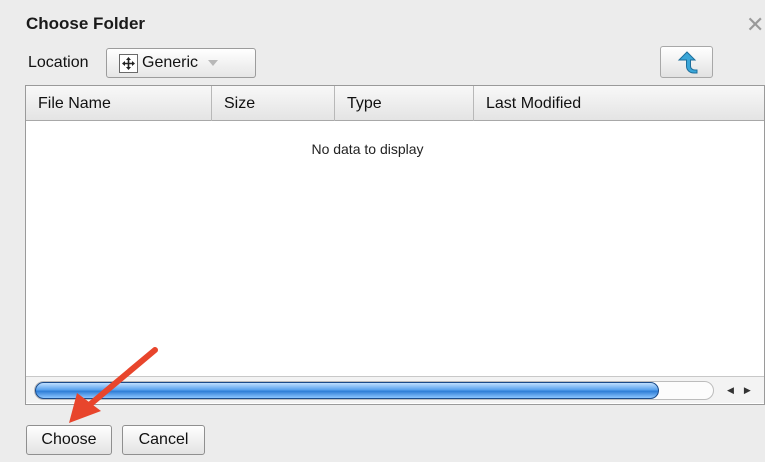 This screenshot has width=765, height=462. Describe the element at coordinates (747, 390) in the screenshot. I see `scroll-right-icon: ▶` at that location.